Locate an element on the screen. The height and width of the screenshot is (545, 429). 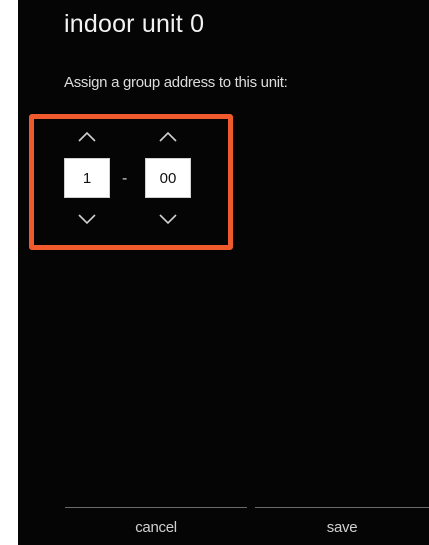
unit-decrement-button is located at coordinates (168, 219).